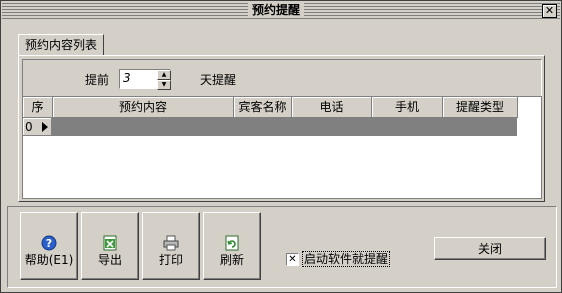 Image resolution: width=562 pixels, height=293 pixels. Describe the element at coordinates (97, 80) in the screenshot. I see `advance-label: 提前` at that location.